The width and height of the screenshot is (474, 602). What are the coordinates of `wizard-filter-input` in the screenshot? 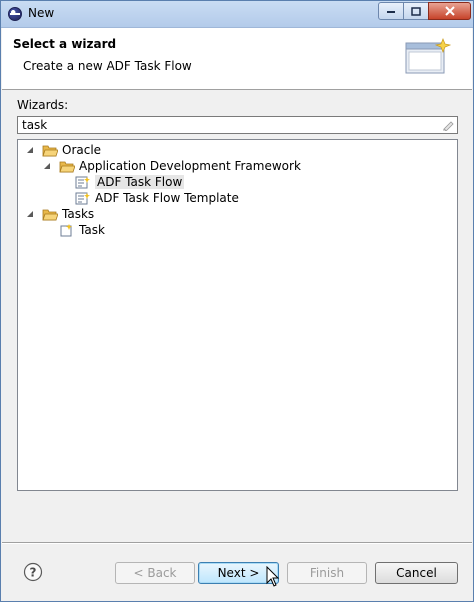 It's located at (230, 125).